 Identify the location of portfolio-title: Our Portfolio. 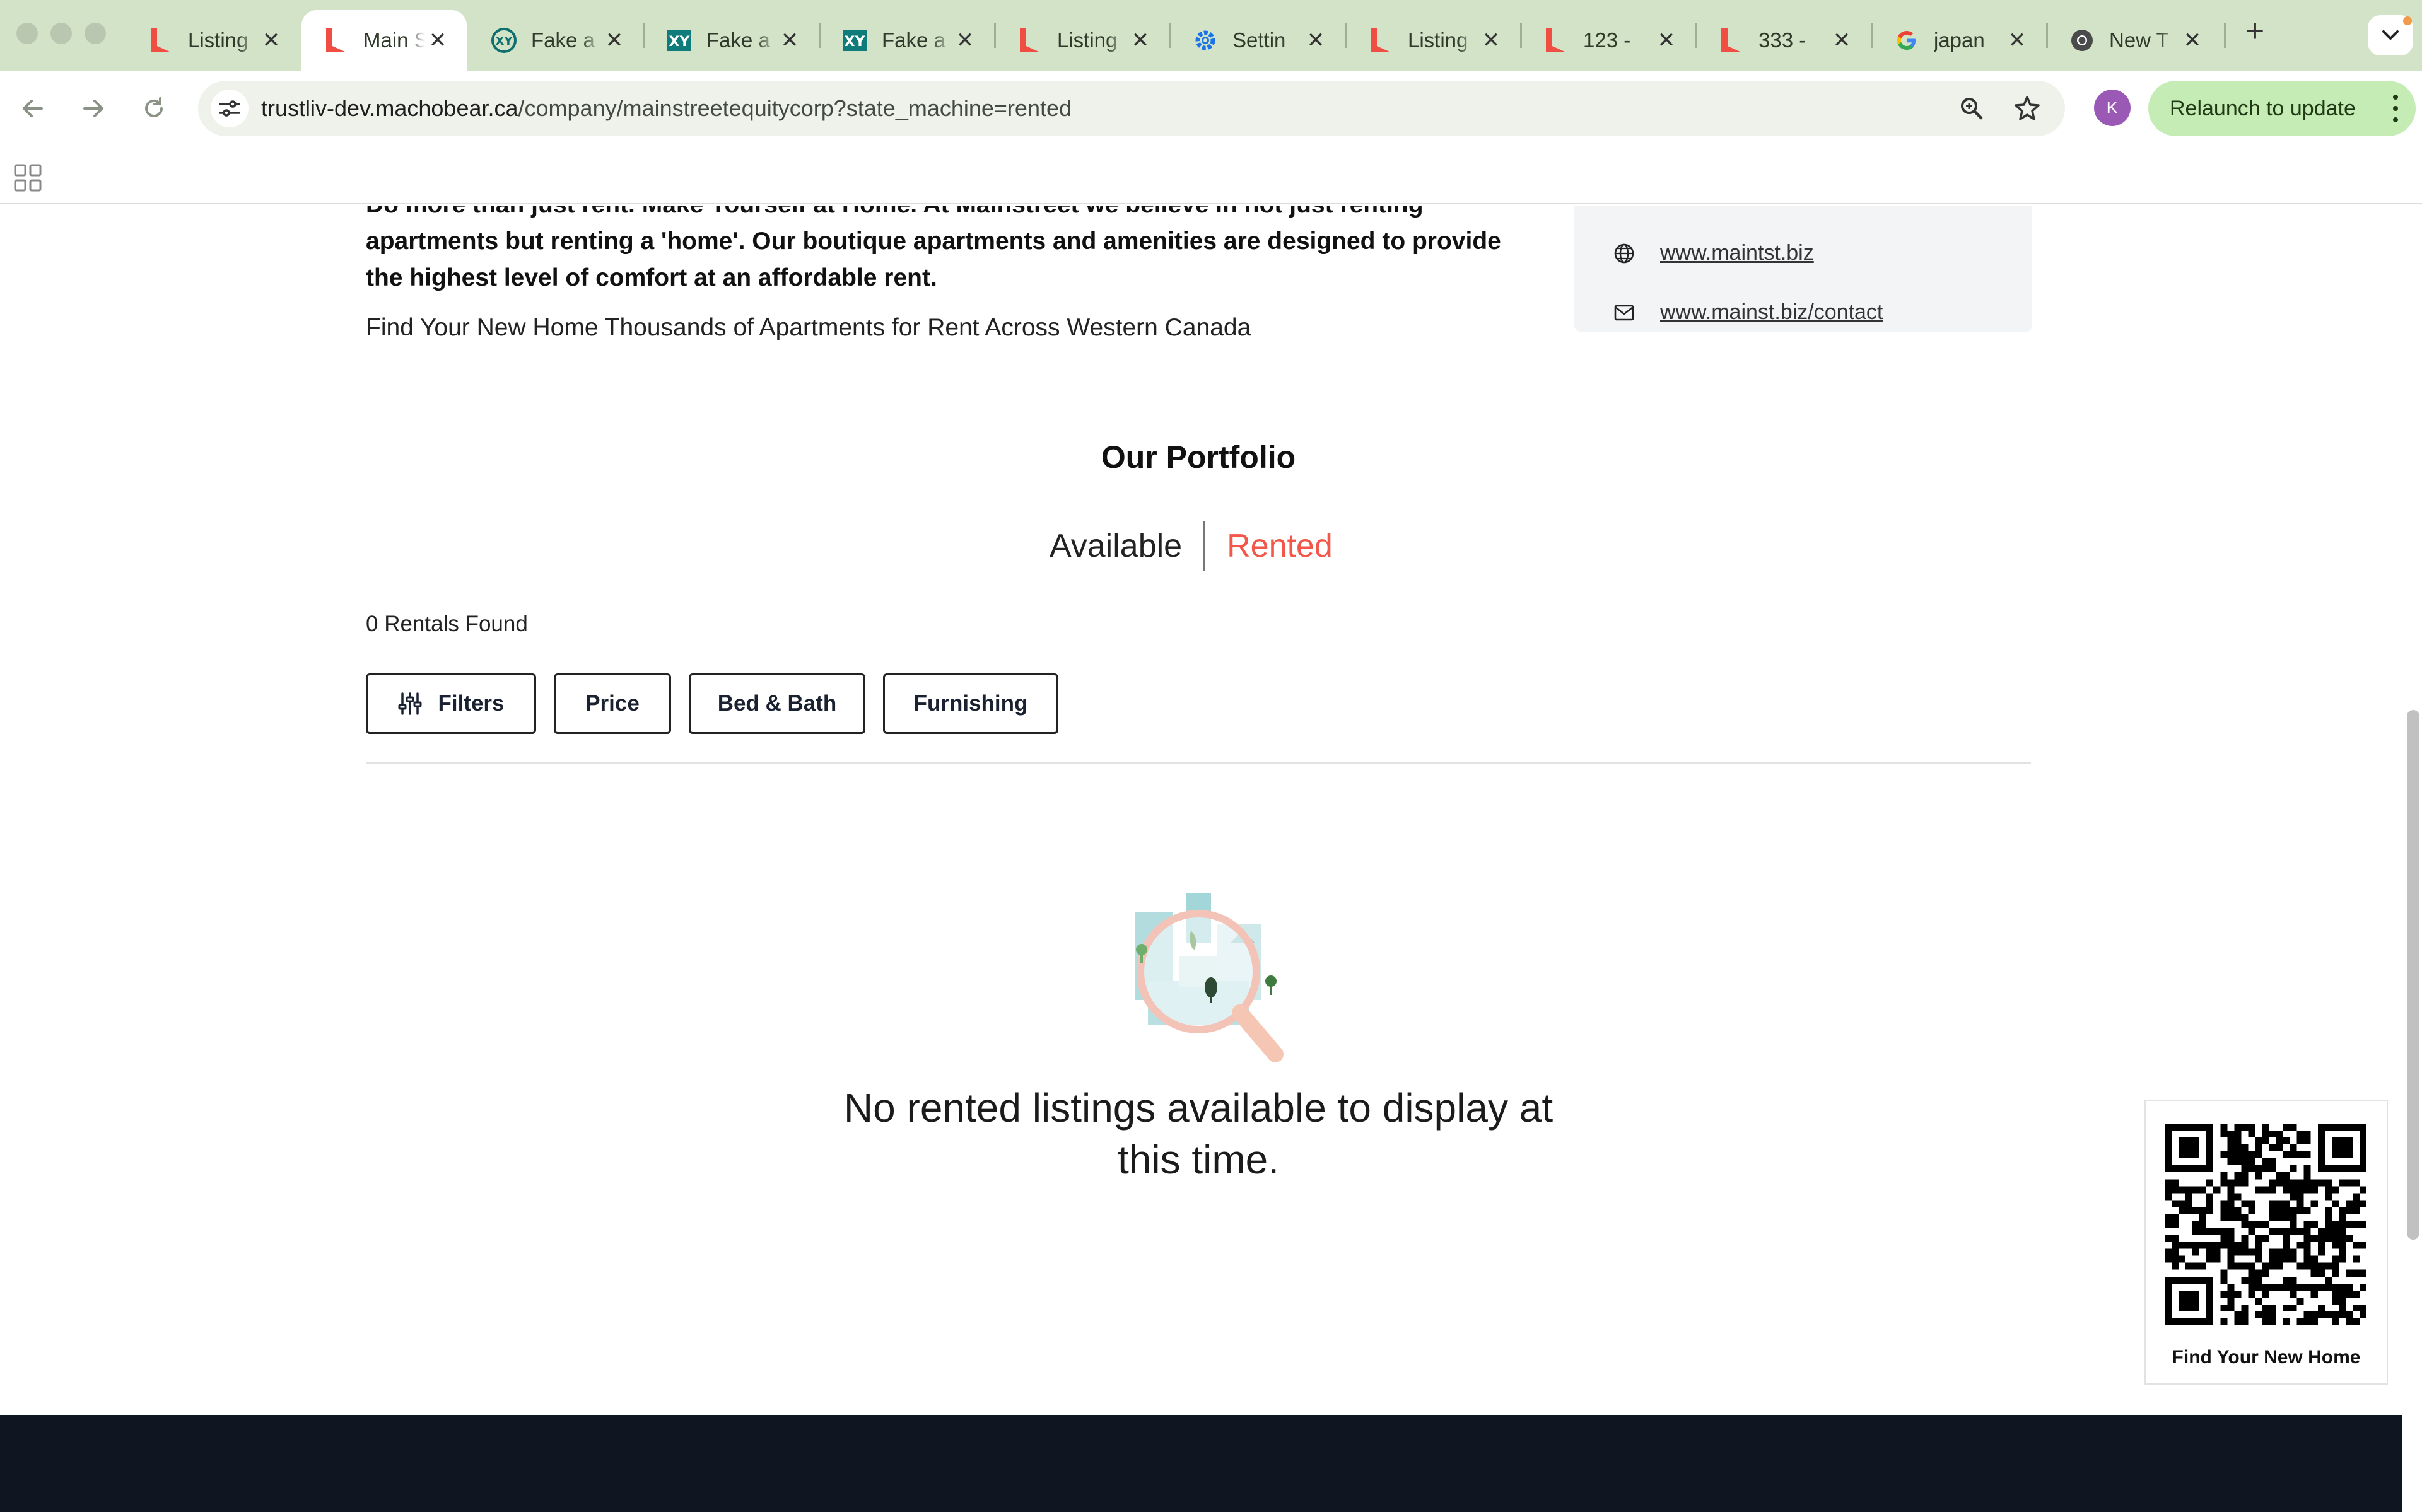
(1198, 457).